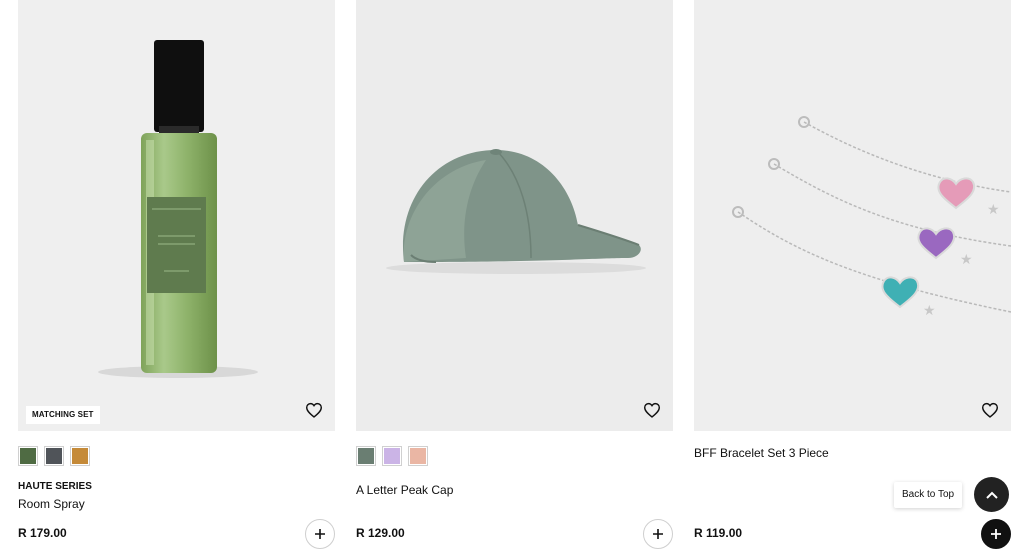 The height and width of the screenshot is (550, 1024). What do you see at coordinates (380, 533) in the screenshot?
I see `product-price: R 129.00` at bounding box center [380, 533].